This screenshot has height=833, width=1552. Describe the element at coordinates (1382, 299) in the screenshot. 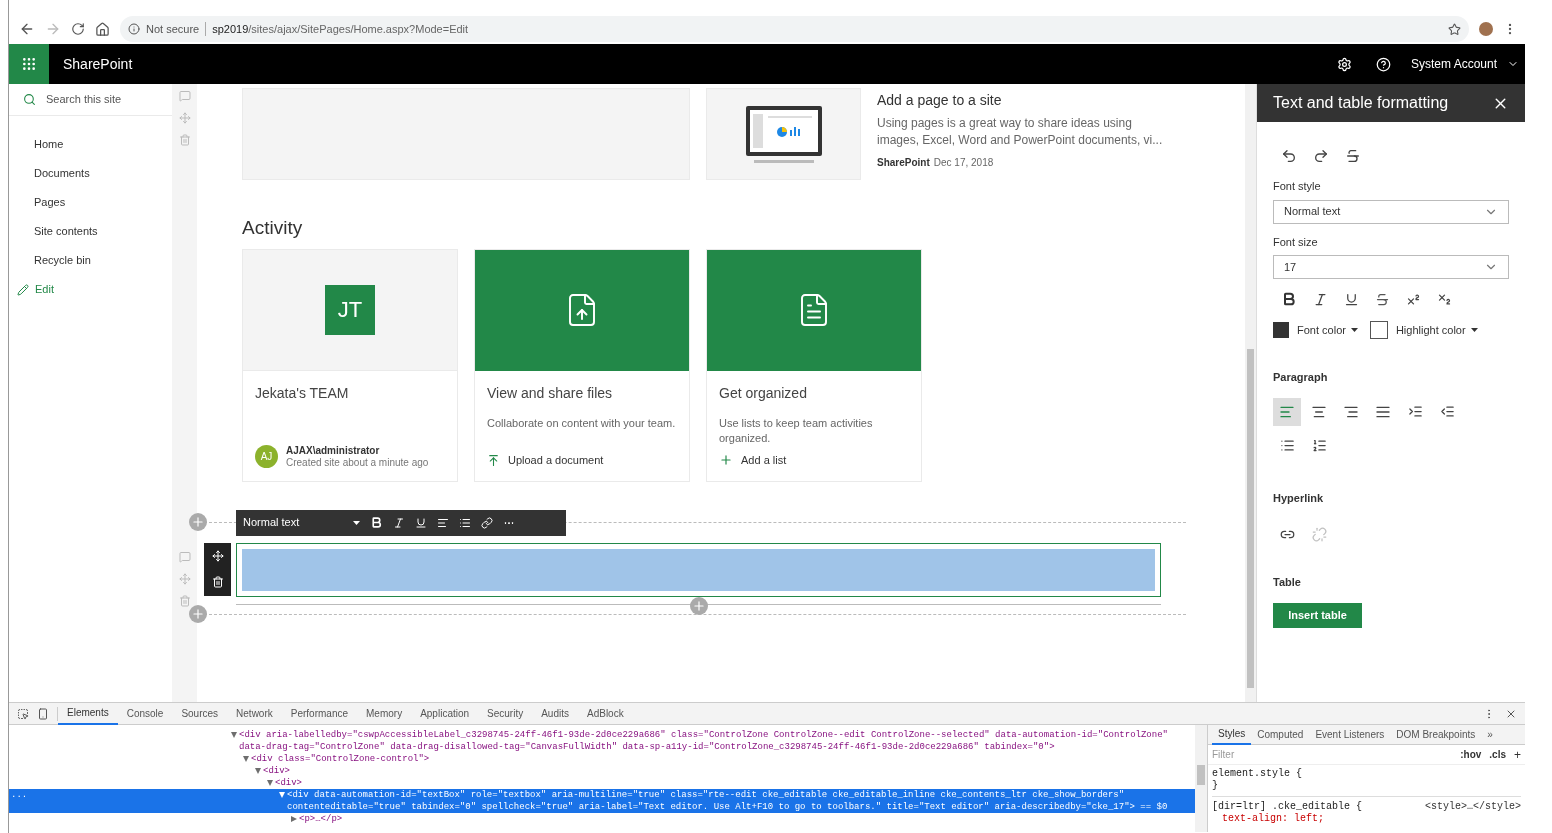

I see `strikethrough-icon` at that location.